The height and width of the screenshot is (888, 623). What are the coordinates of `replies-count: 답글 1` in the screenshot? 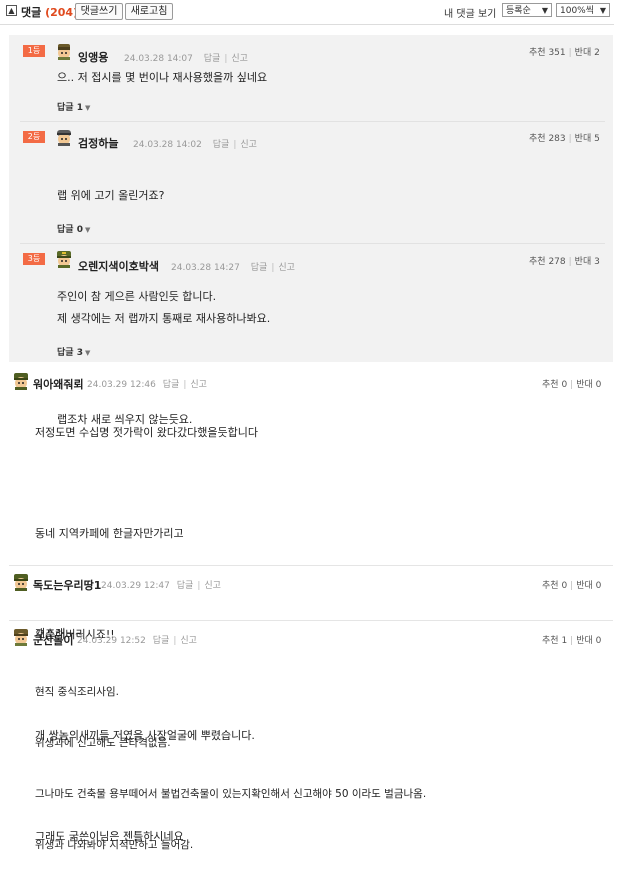 It's located at (70, 108).